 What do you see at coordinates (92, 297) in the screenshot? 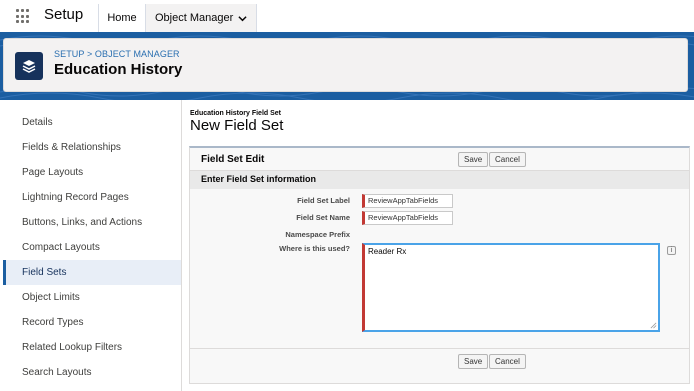
I see `sidebar-item-object-limits: Object Limits` at bounding box center [92, 297].